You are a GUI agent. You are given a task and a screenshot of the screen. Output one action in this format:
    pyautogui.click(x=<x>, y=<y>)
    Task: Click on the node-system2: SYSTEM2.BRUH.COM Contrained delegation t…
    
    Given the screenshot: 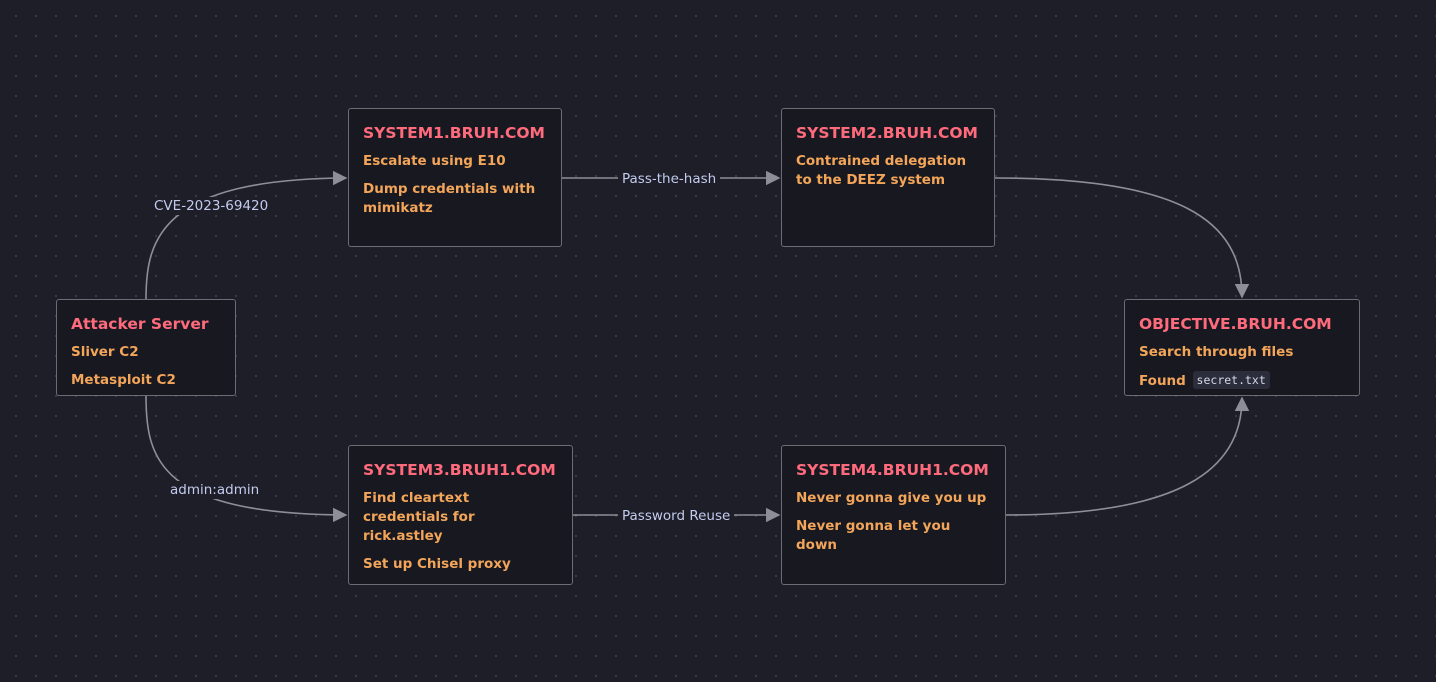 What is the action you would take?
    pyautogui.click(x=888, y=177)
    